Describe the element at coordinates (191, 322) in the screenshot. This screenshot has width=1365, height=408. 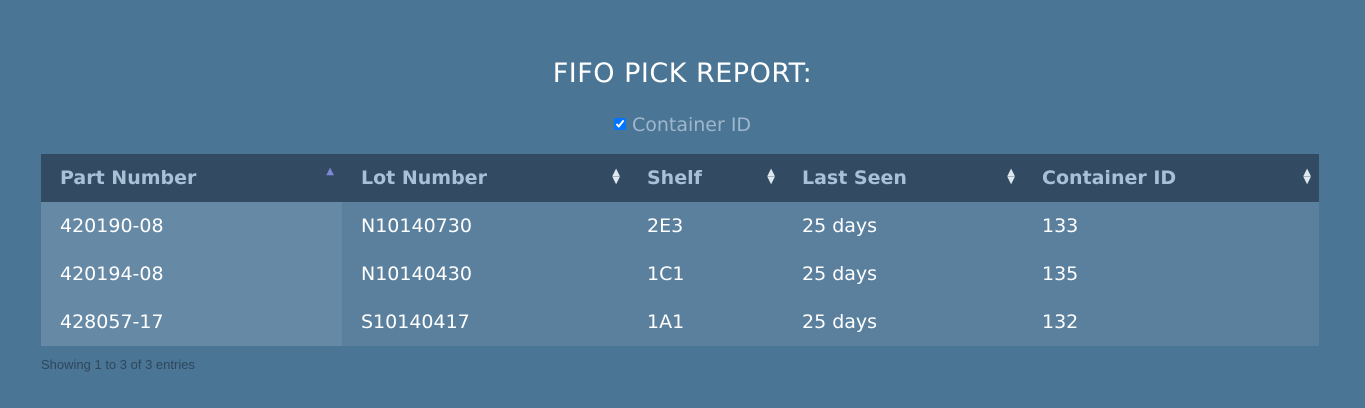
I see `cell-part-number: 428057-17` at that location.